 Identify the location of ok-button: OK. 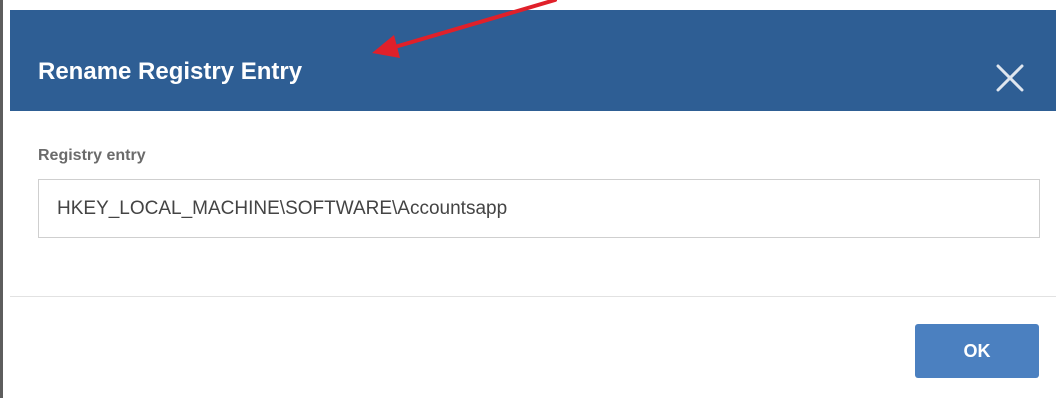
(977, 351).